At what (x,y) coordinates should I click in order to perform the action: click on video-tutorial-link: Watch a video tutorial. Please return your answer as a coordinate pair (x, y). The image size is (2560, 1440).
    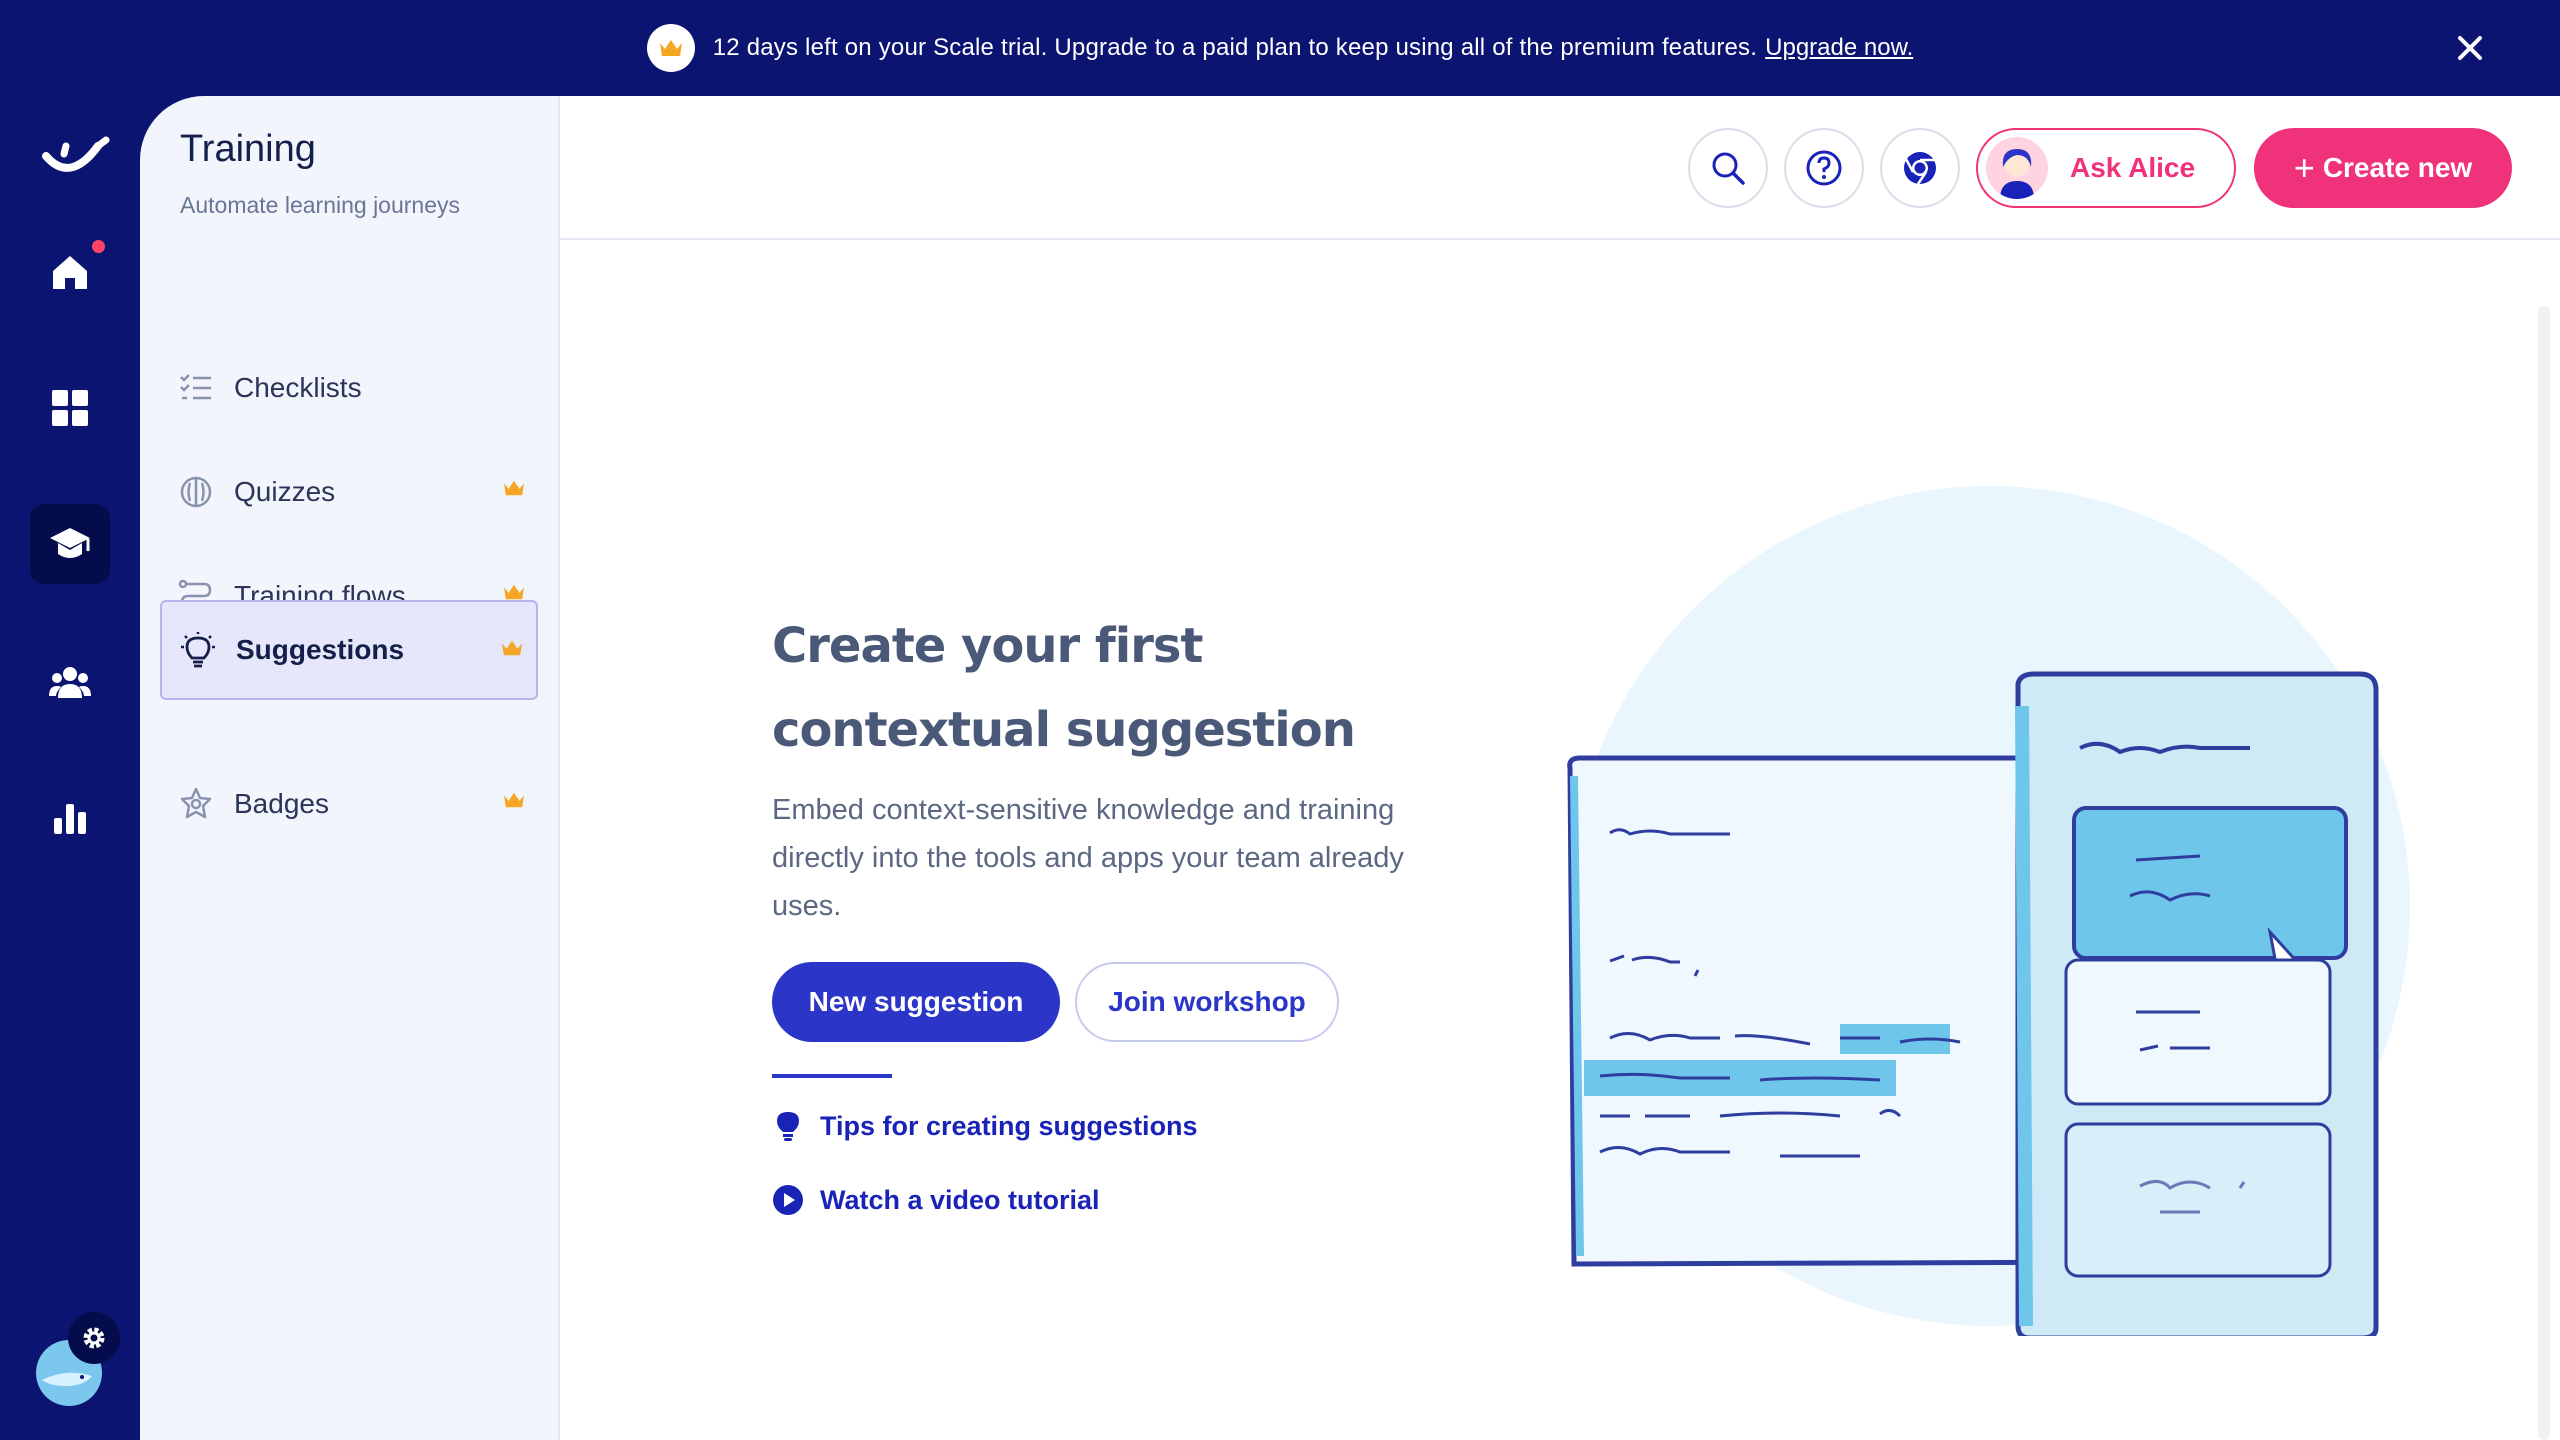
    Looking at the image, I should click on (936, 1200).